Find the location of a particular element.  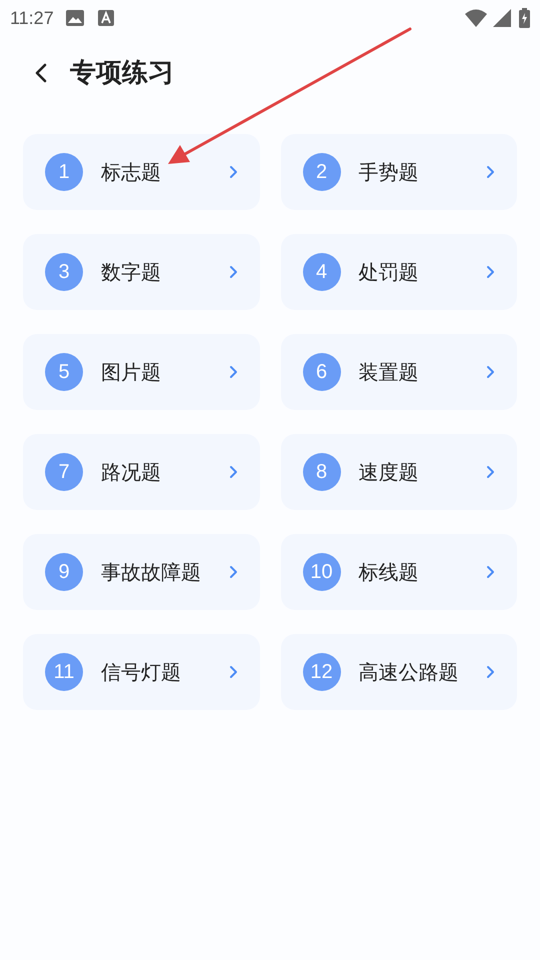

category-card: 10 标线题 is located at coordinates (398, 572).